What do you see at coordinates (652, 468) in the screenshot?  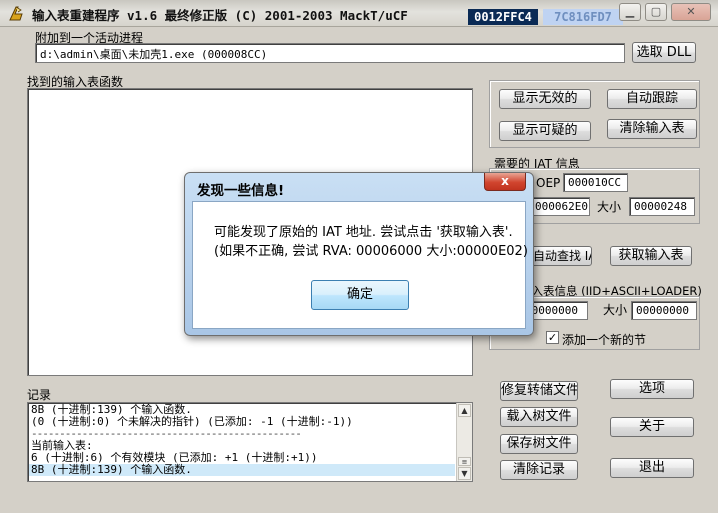 I see `exit-button: 退出` at bounding box center [652, 468].